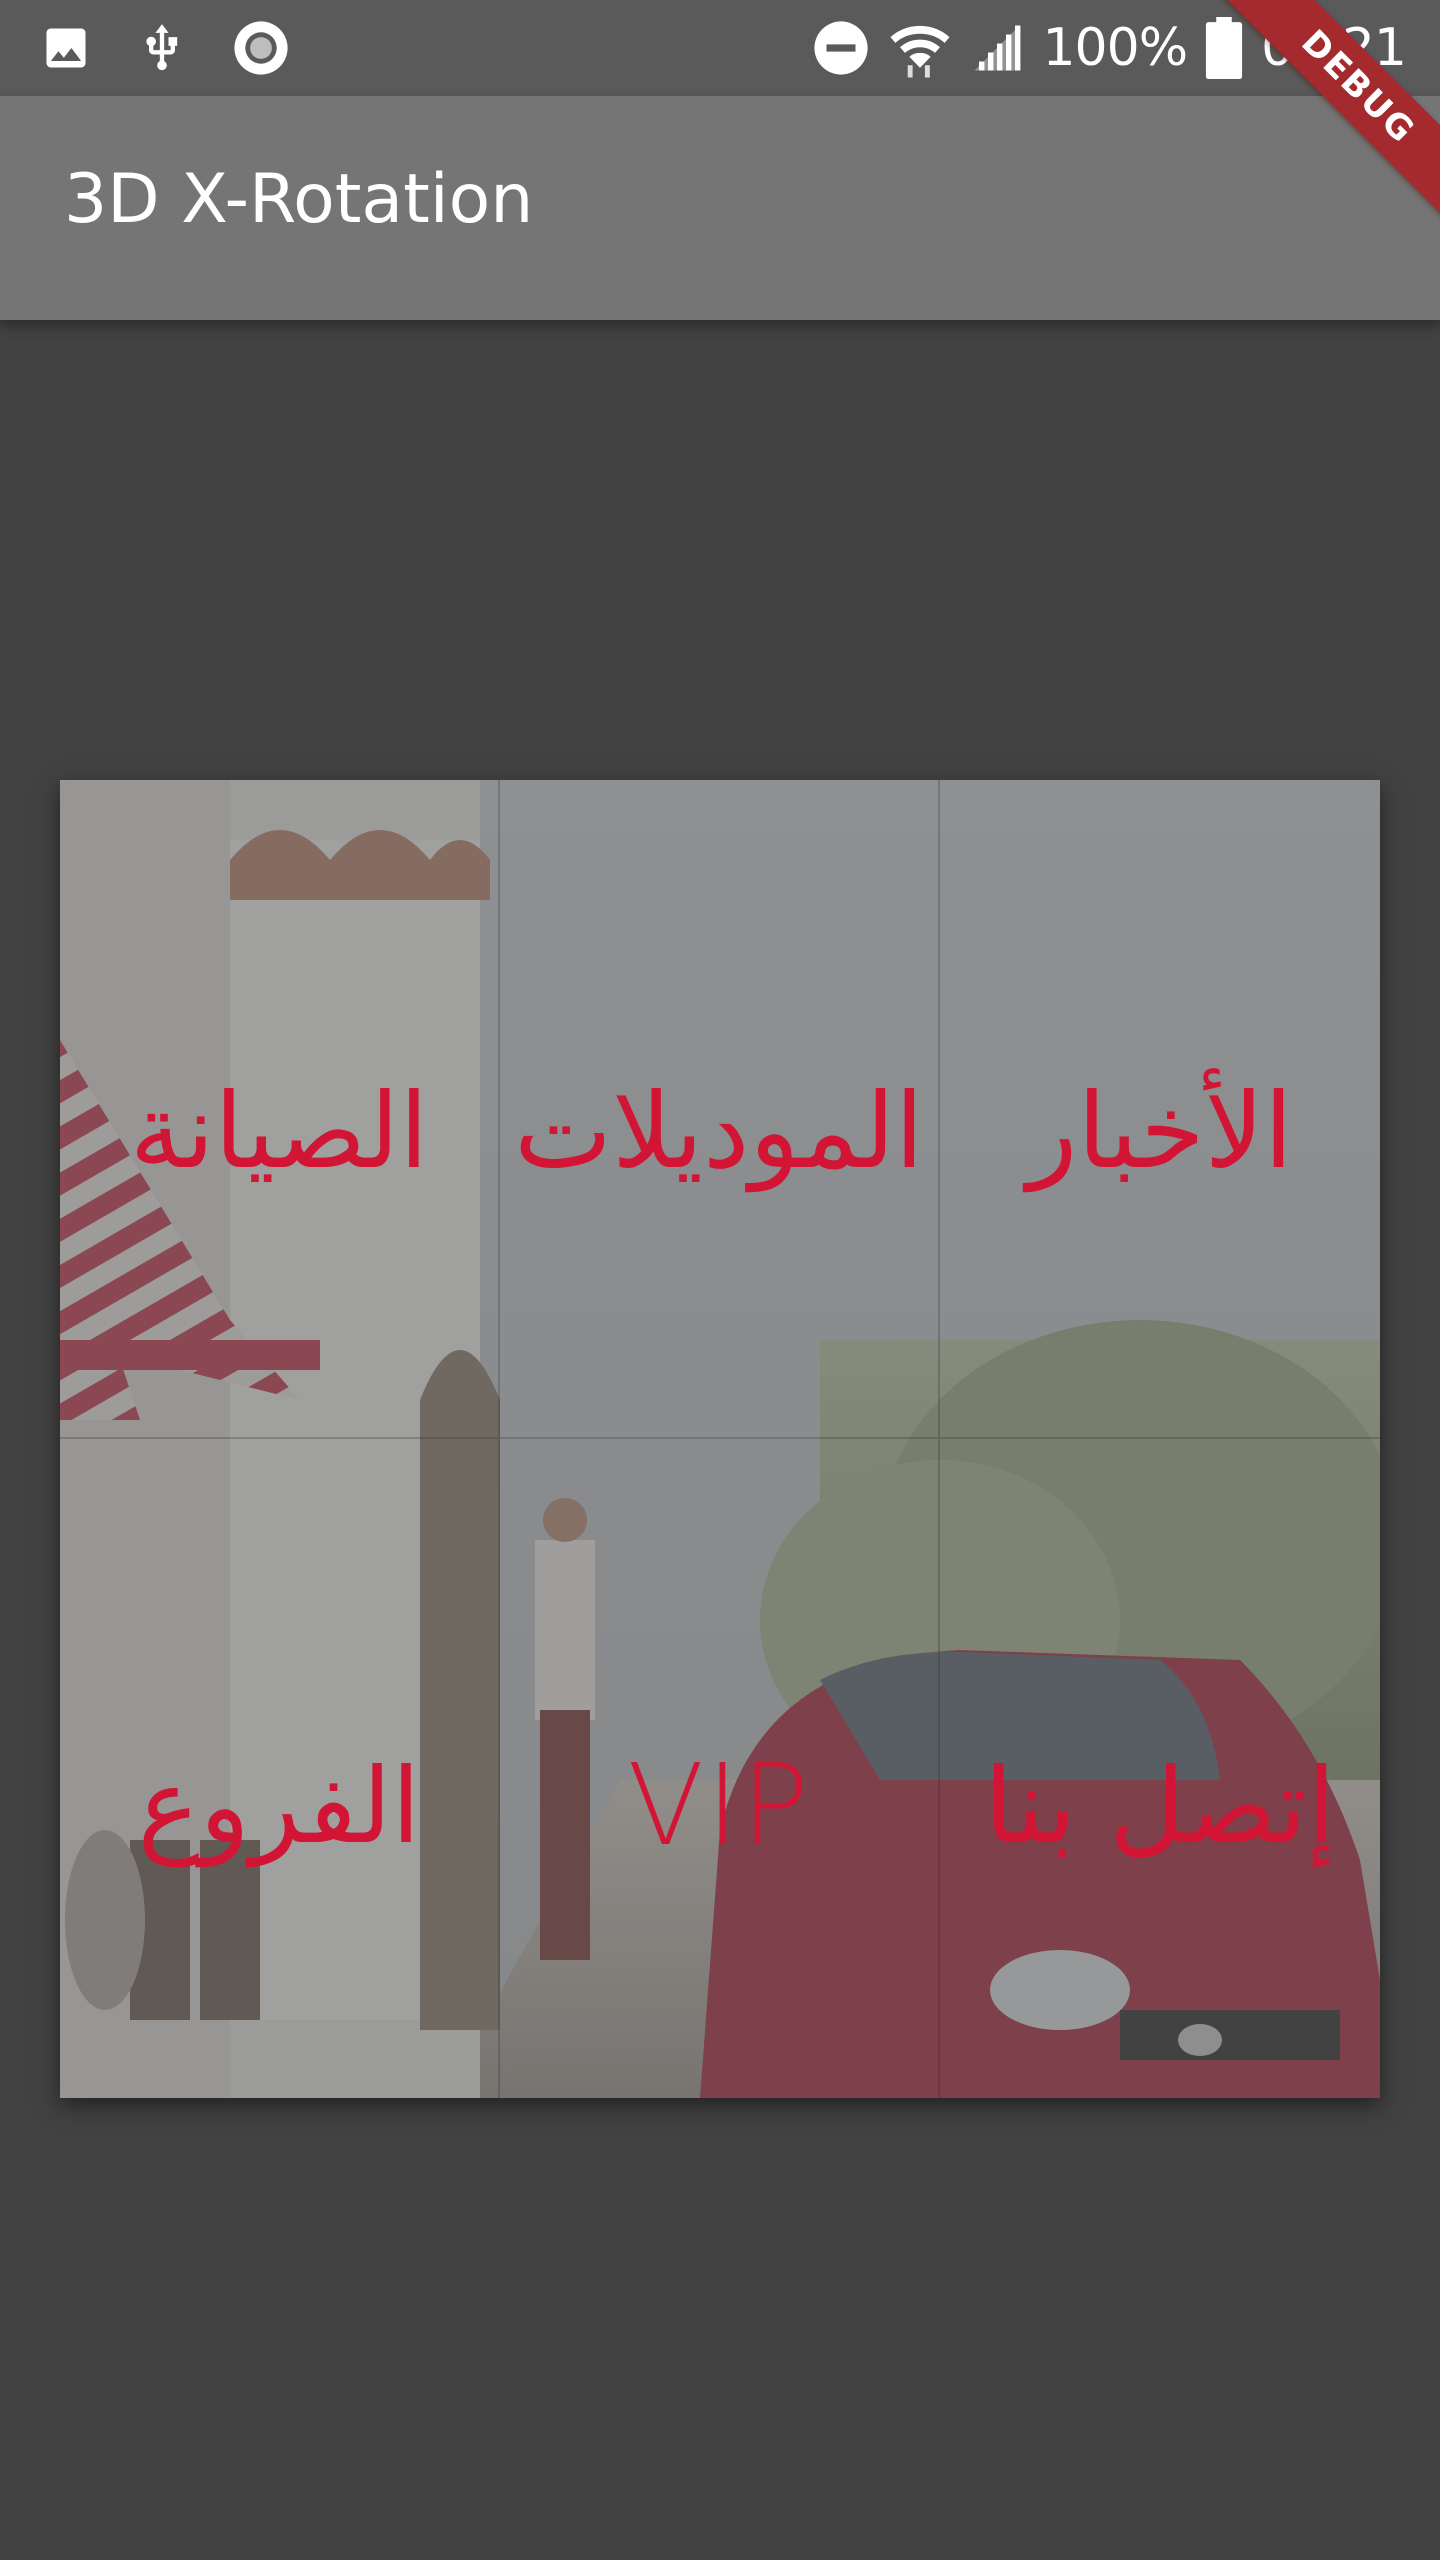  I want to click on menu-tile-label: الأخبار, so click(1160, 1131).